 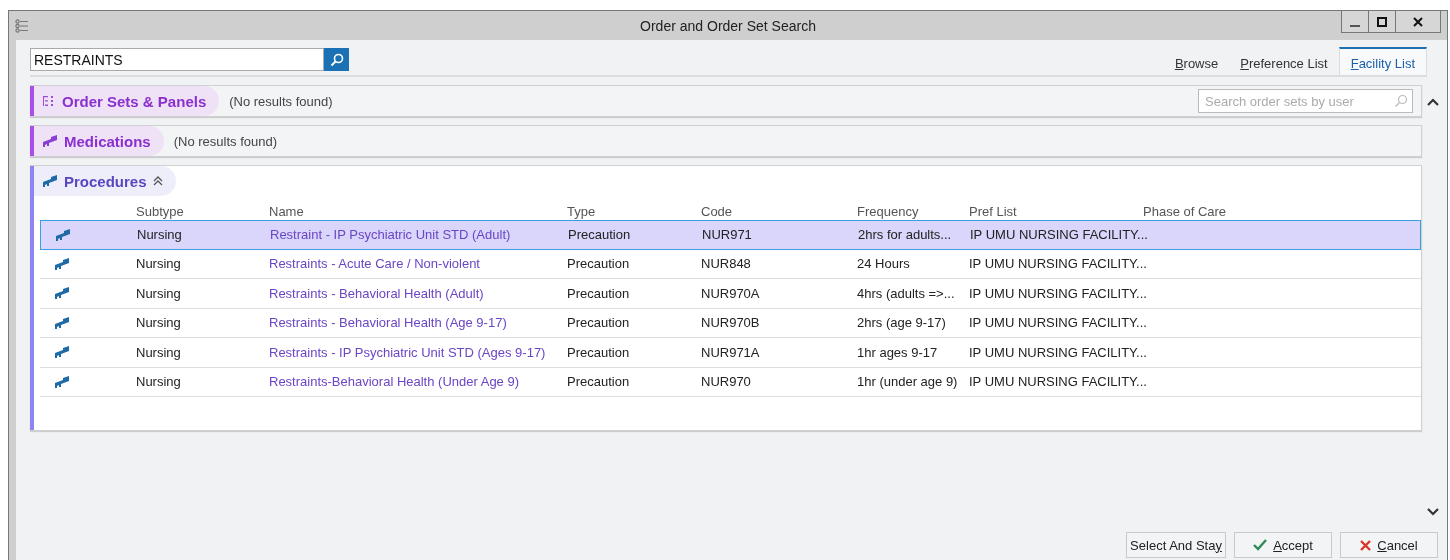 What do you see at coordinates (1284, 61) in the screenshot?
I see `tab: Preference List` at bounding box center [1284, 61].